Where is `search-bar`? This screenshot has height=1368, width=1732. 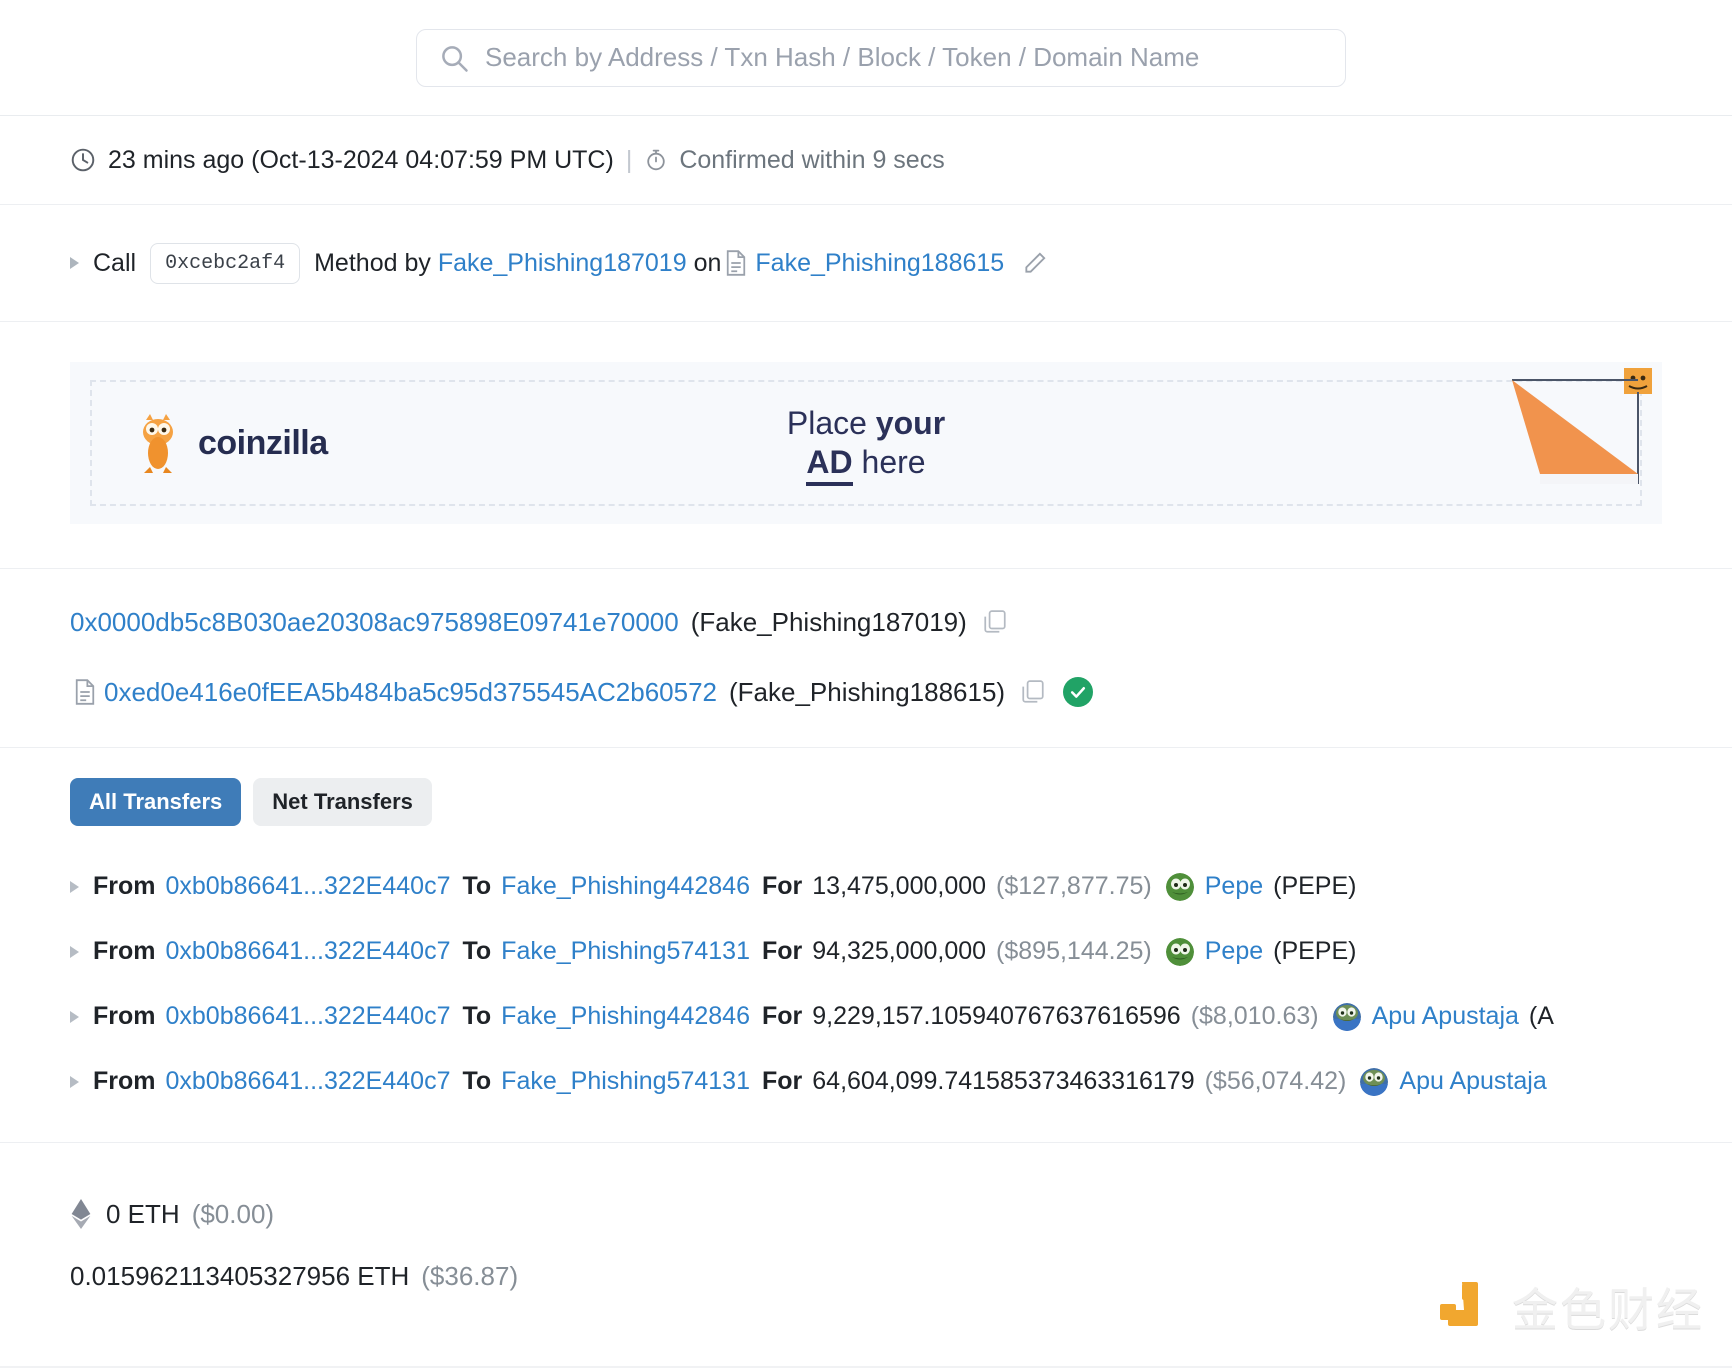
search-bar is located at coordinates (881, 57).